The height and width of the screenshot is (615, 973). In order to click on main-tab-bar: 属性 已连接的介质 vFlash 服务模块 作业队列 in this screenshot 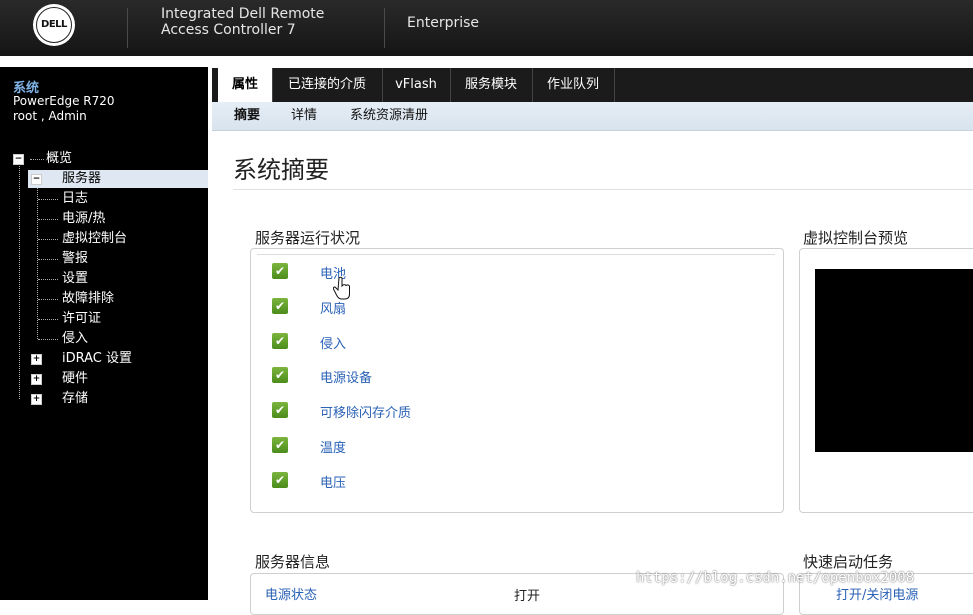, I will do `click(592, 85)`.